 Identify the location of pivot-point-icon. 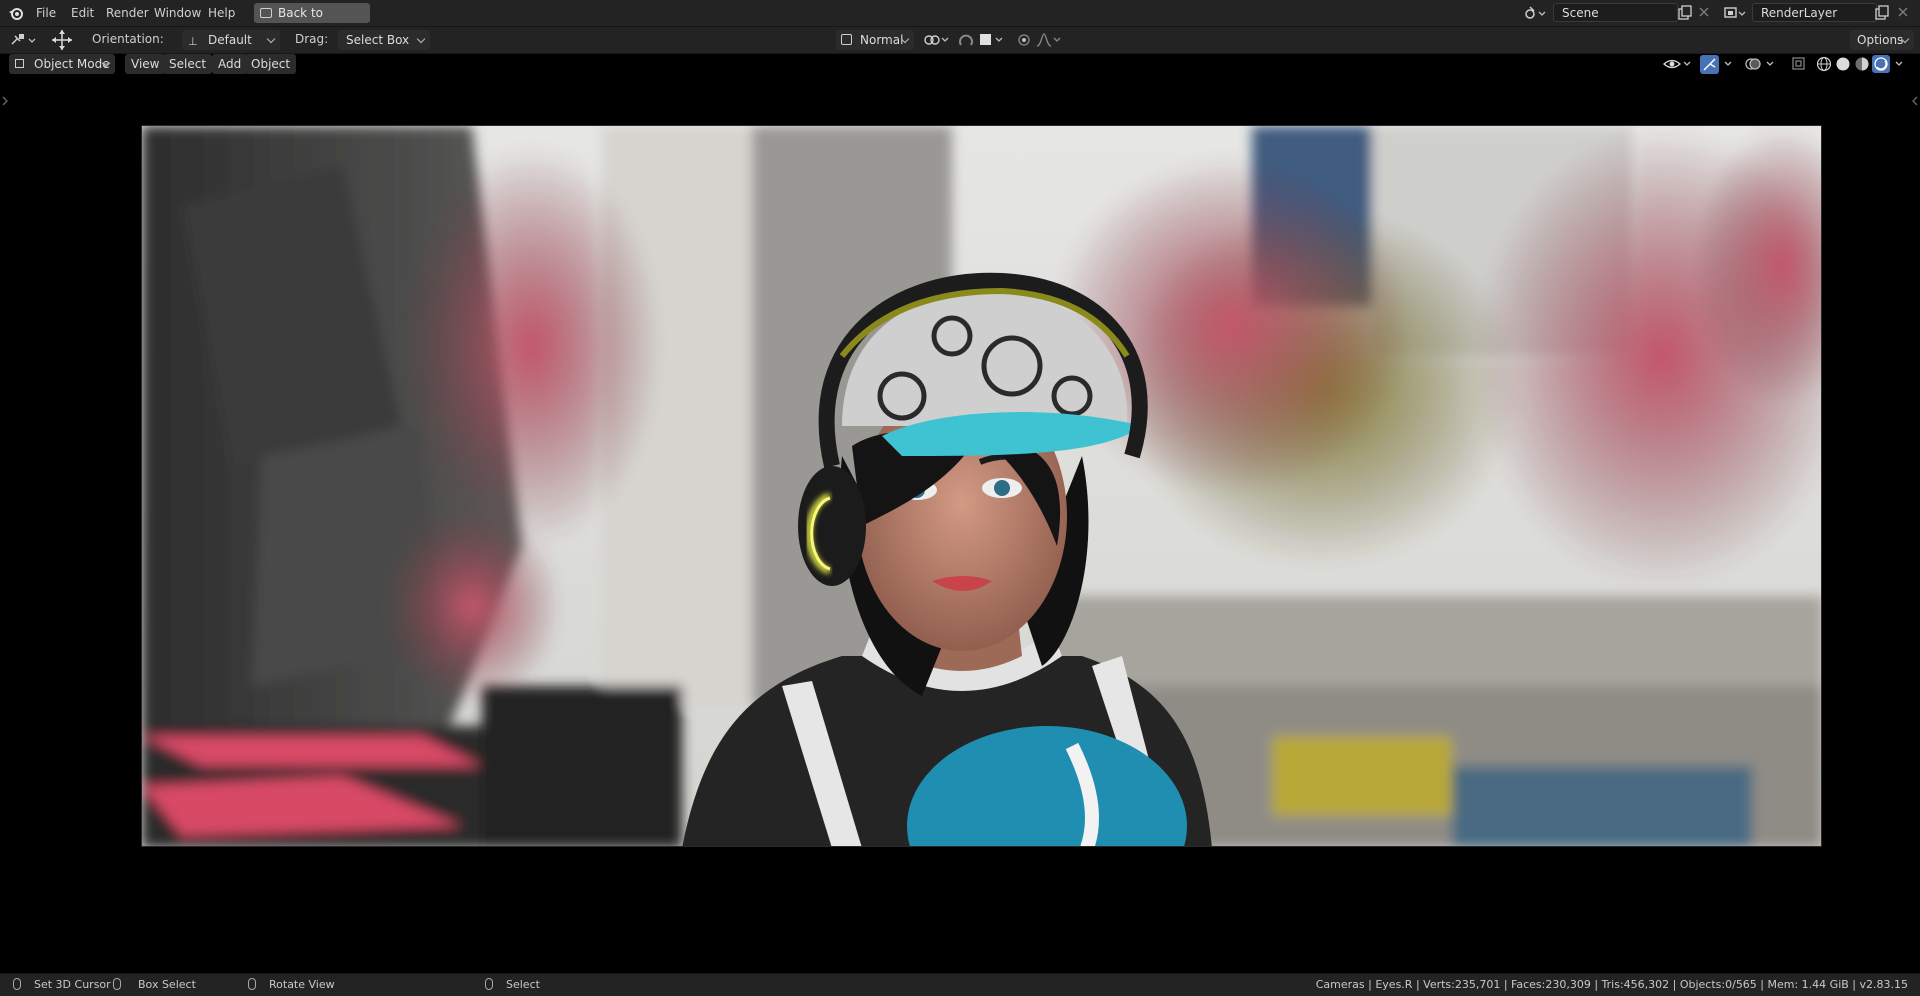
(937, 40).